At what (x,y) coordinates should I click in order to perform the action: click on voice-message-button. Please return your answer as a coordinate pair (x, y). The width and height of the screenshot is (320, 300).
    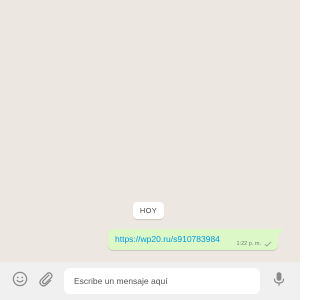
    Looking at the image, I should click on (279, 281).